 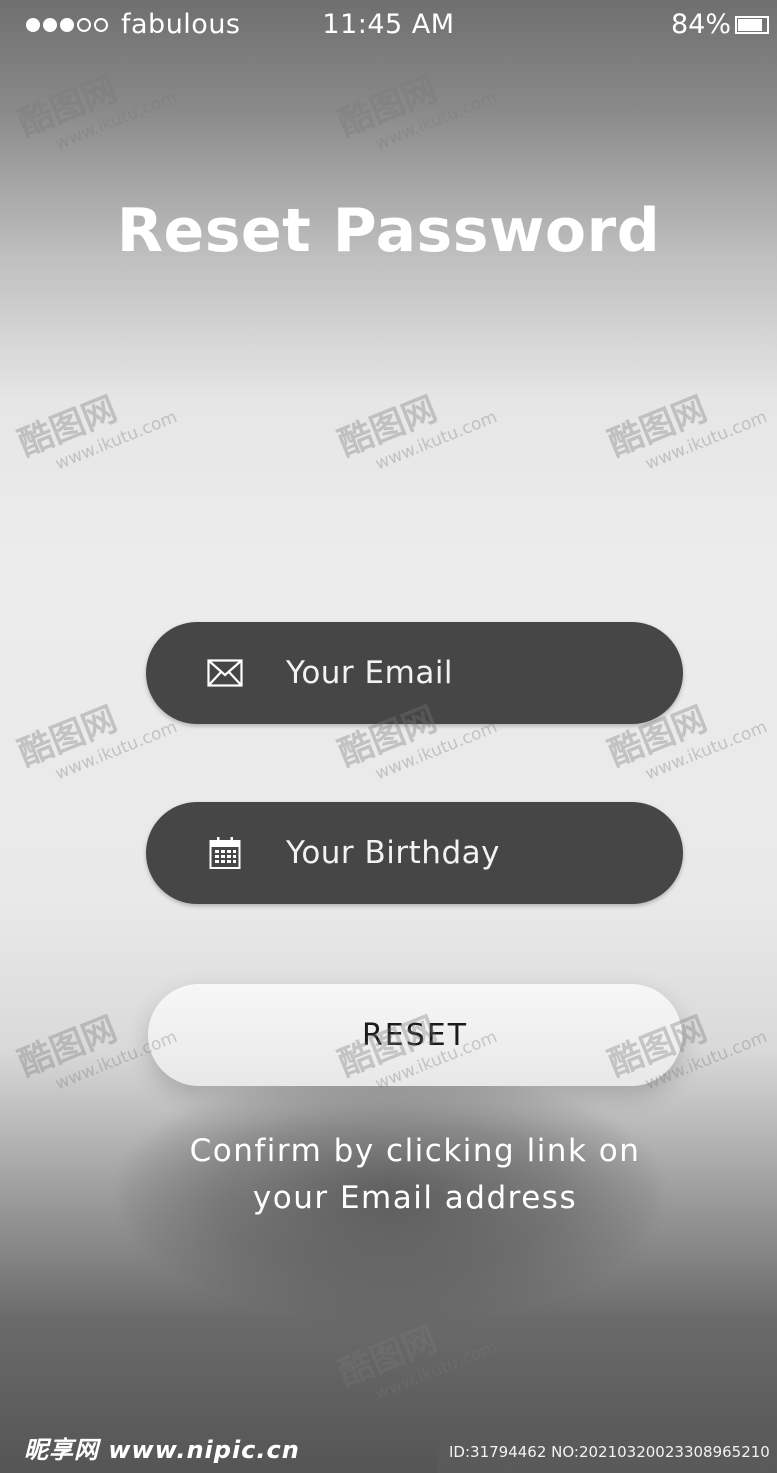 I want to click on birthday-input, so click(x=466, y=853).